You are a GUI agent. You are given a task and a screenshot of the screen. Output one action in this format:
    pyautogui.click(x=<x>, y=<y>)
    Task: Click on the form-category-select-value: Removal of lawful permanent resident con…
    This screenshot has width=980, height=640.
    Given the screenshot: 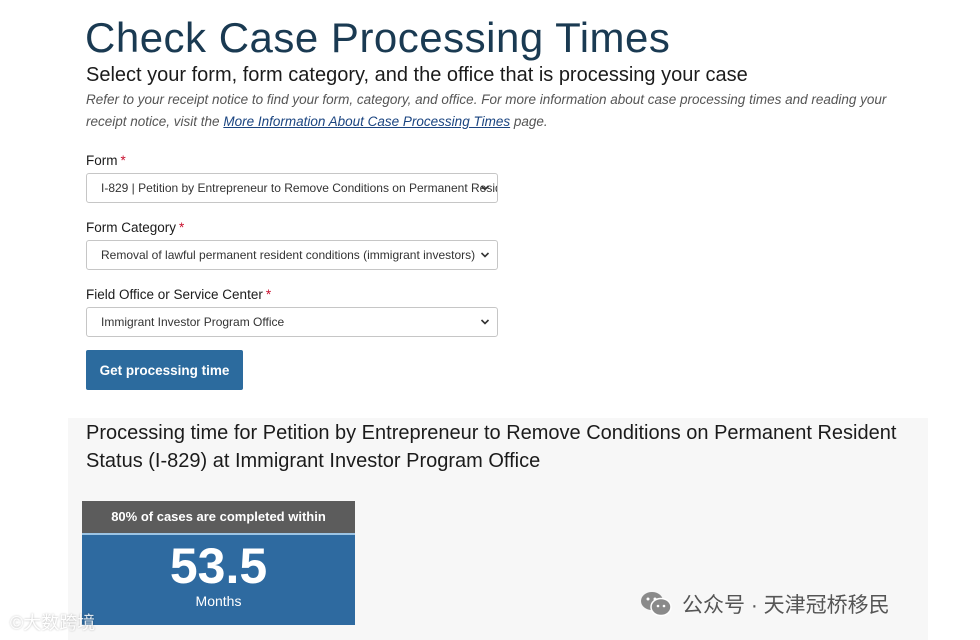 What is the action you would take?
    pyautogui.click(x=288, y=255)
    